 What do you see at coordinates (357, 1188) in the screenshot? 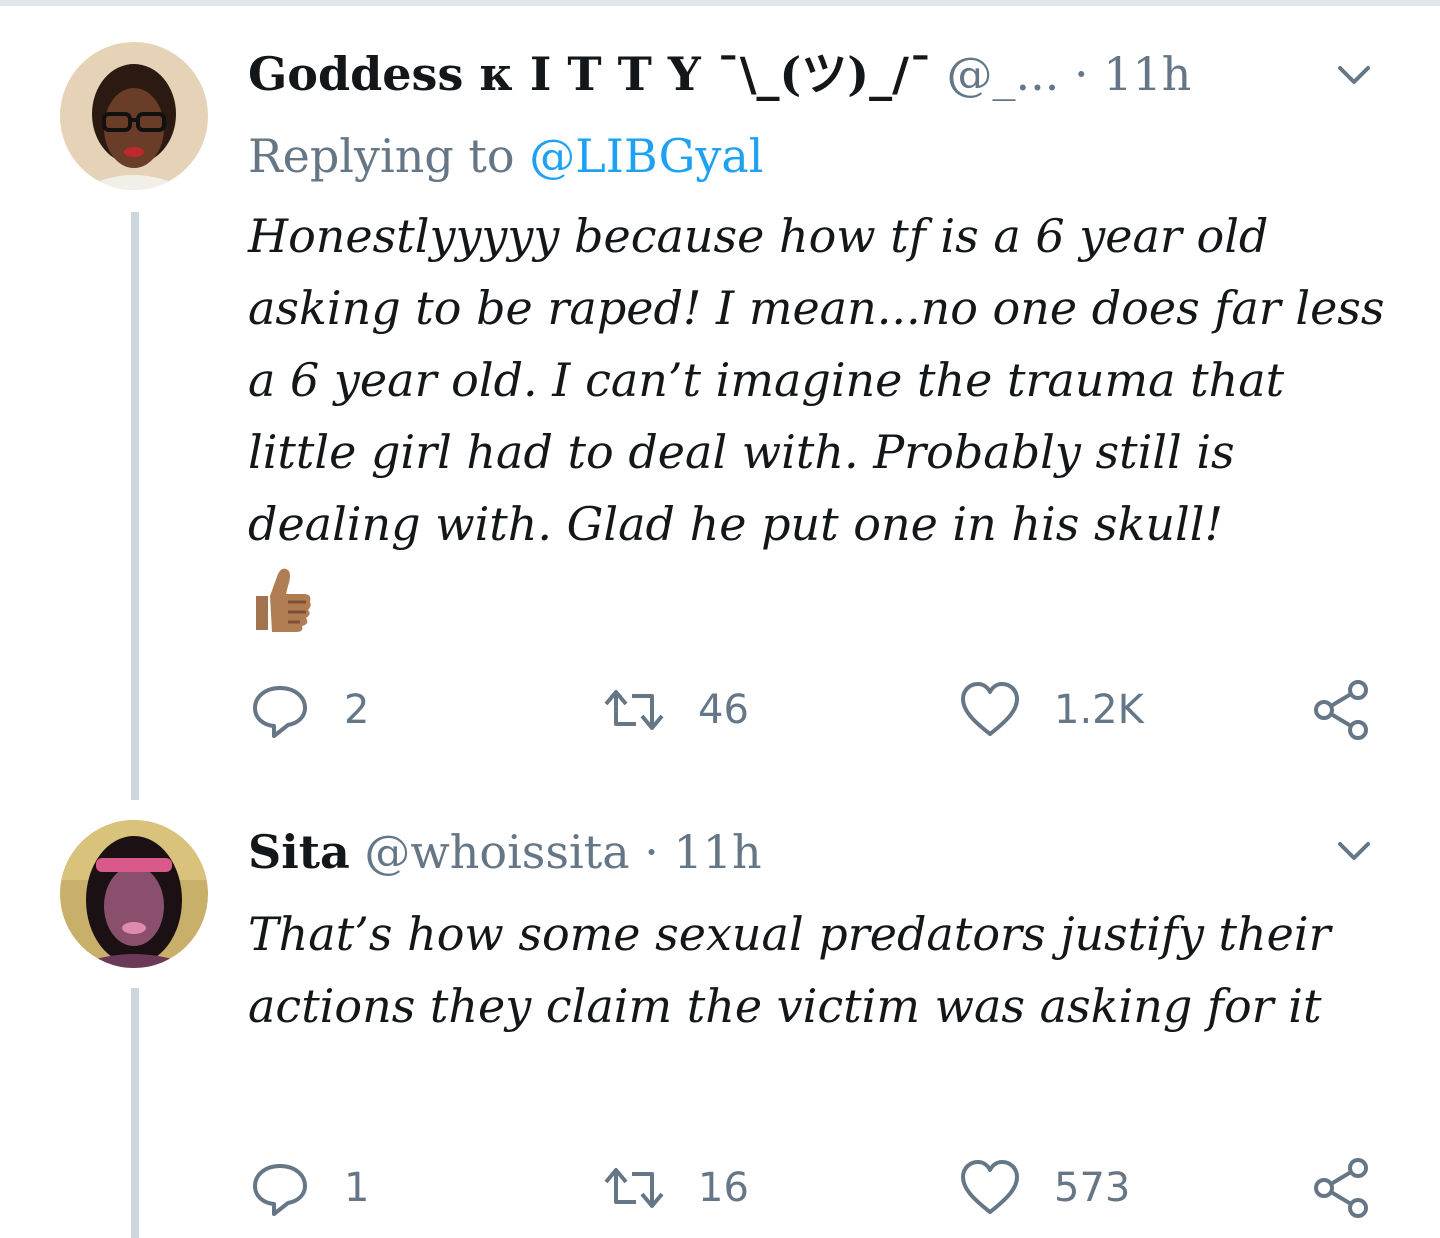
I see `reply-count: 1` at bounding box center [357, 1188].